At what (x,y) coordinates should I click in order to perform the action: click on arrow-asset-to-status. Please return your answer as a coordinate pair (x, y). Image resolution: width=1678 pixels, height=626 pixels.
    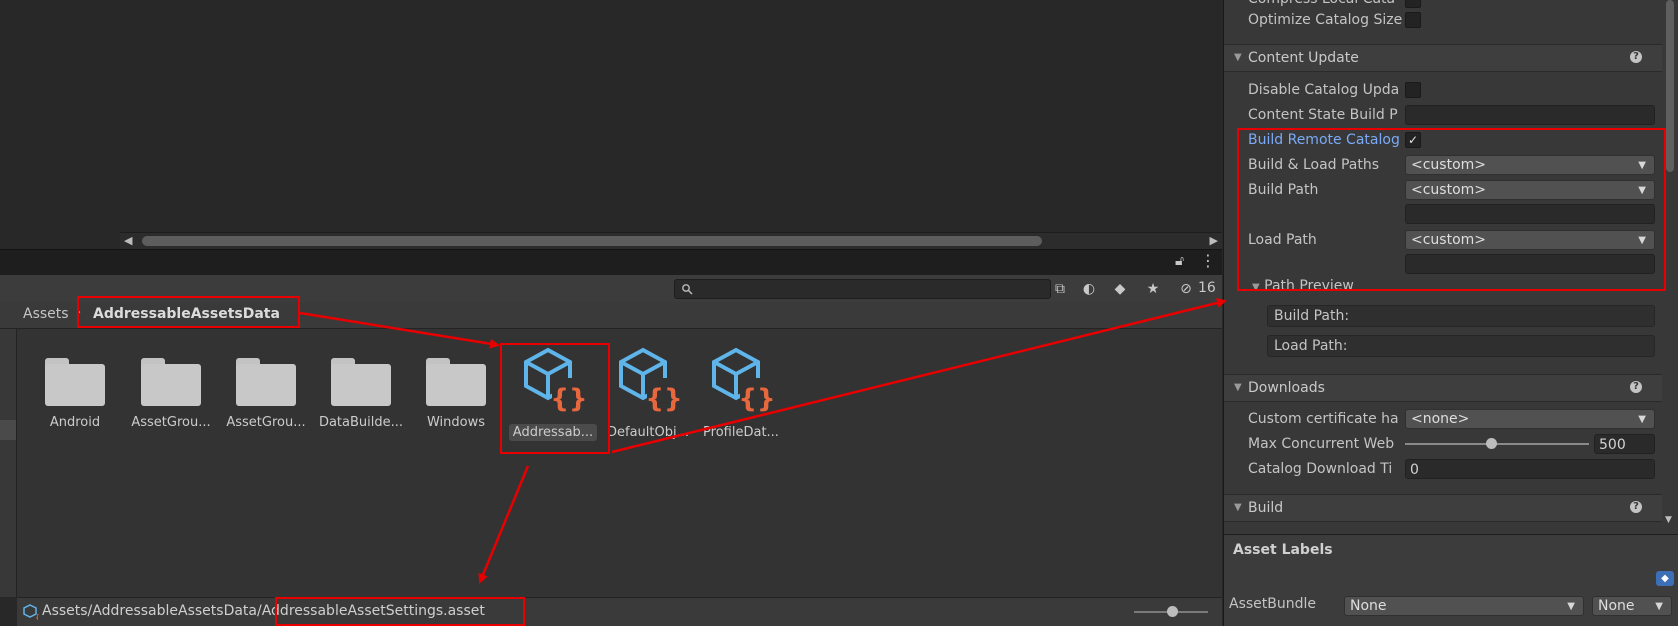
    Looking at the image, I should click on (504, 524).